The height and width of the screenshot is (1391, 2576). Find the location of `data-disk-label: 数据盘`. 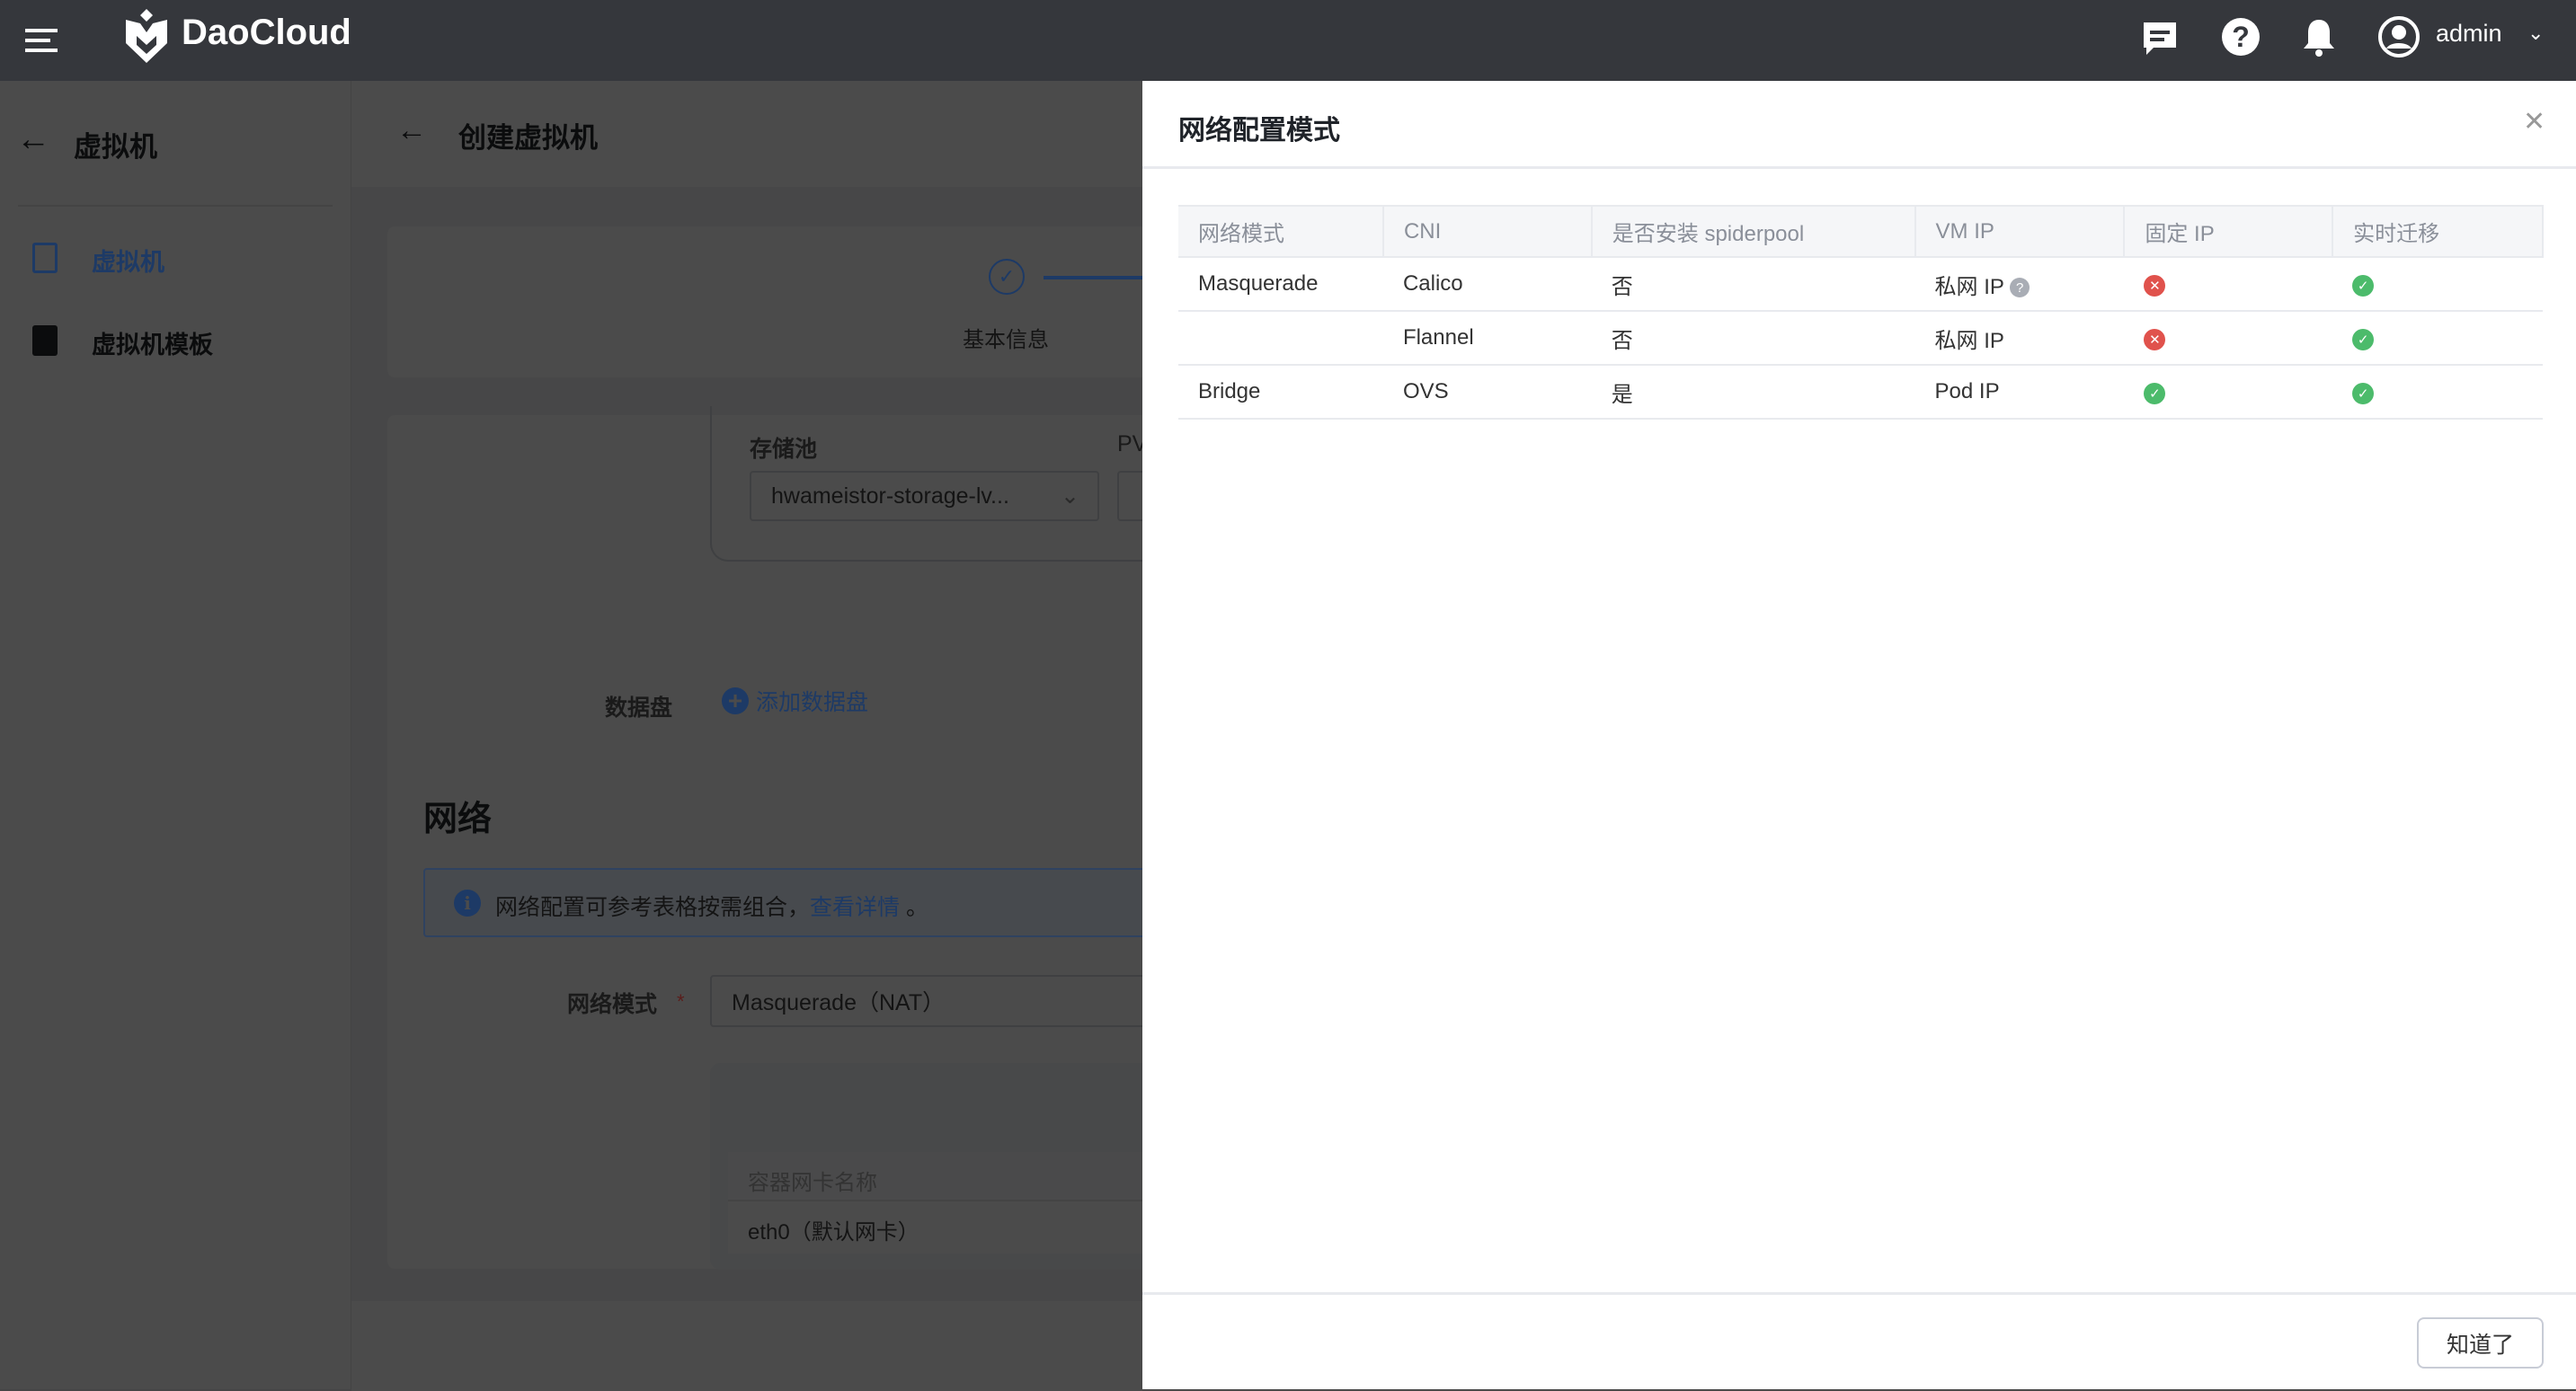

data-disk-label: 数据盘 is located at coordinates (639, 708).